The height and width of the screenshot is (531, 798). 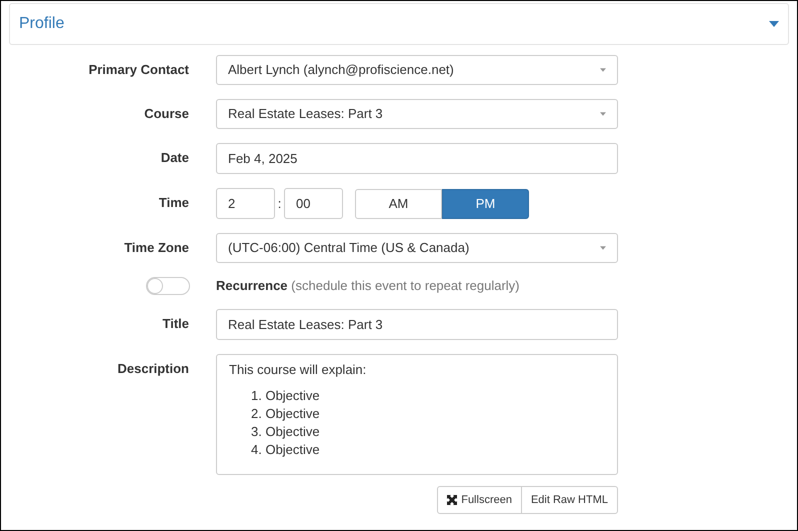 What do you see at coordinates (298, 370) in the screenshot?
I see `editor-text: This course will explain:` at bounding box center [298, 370].